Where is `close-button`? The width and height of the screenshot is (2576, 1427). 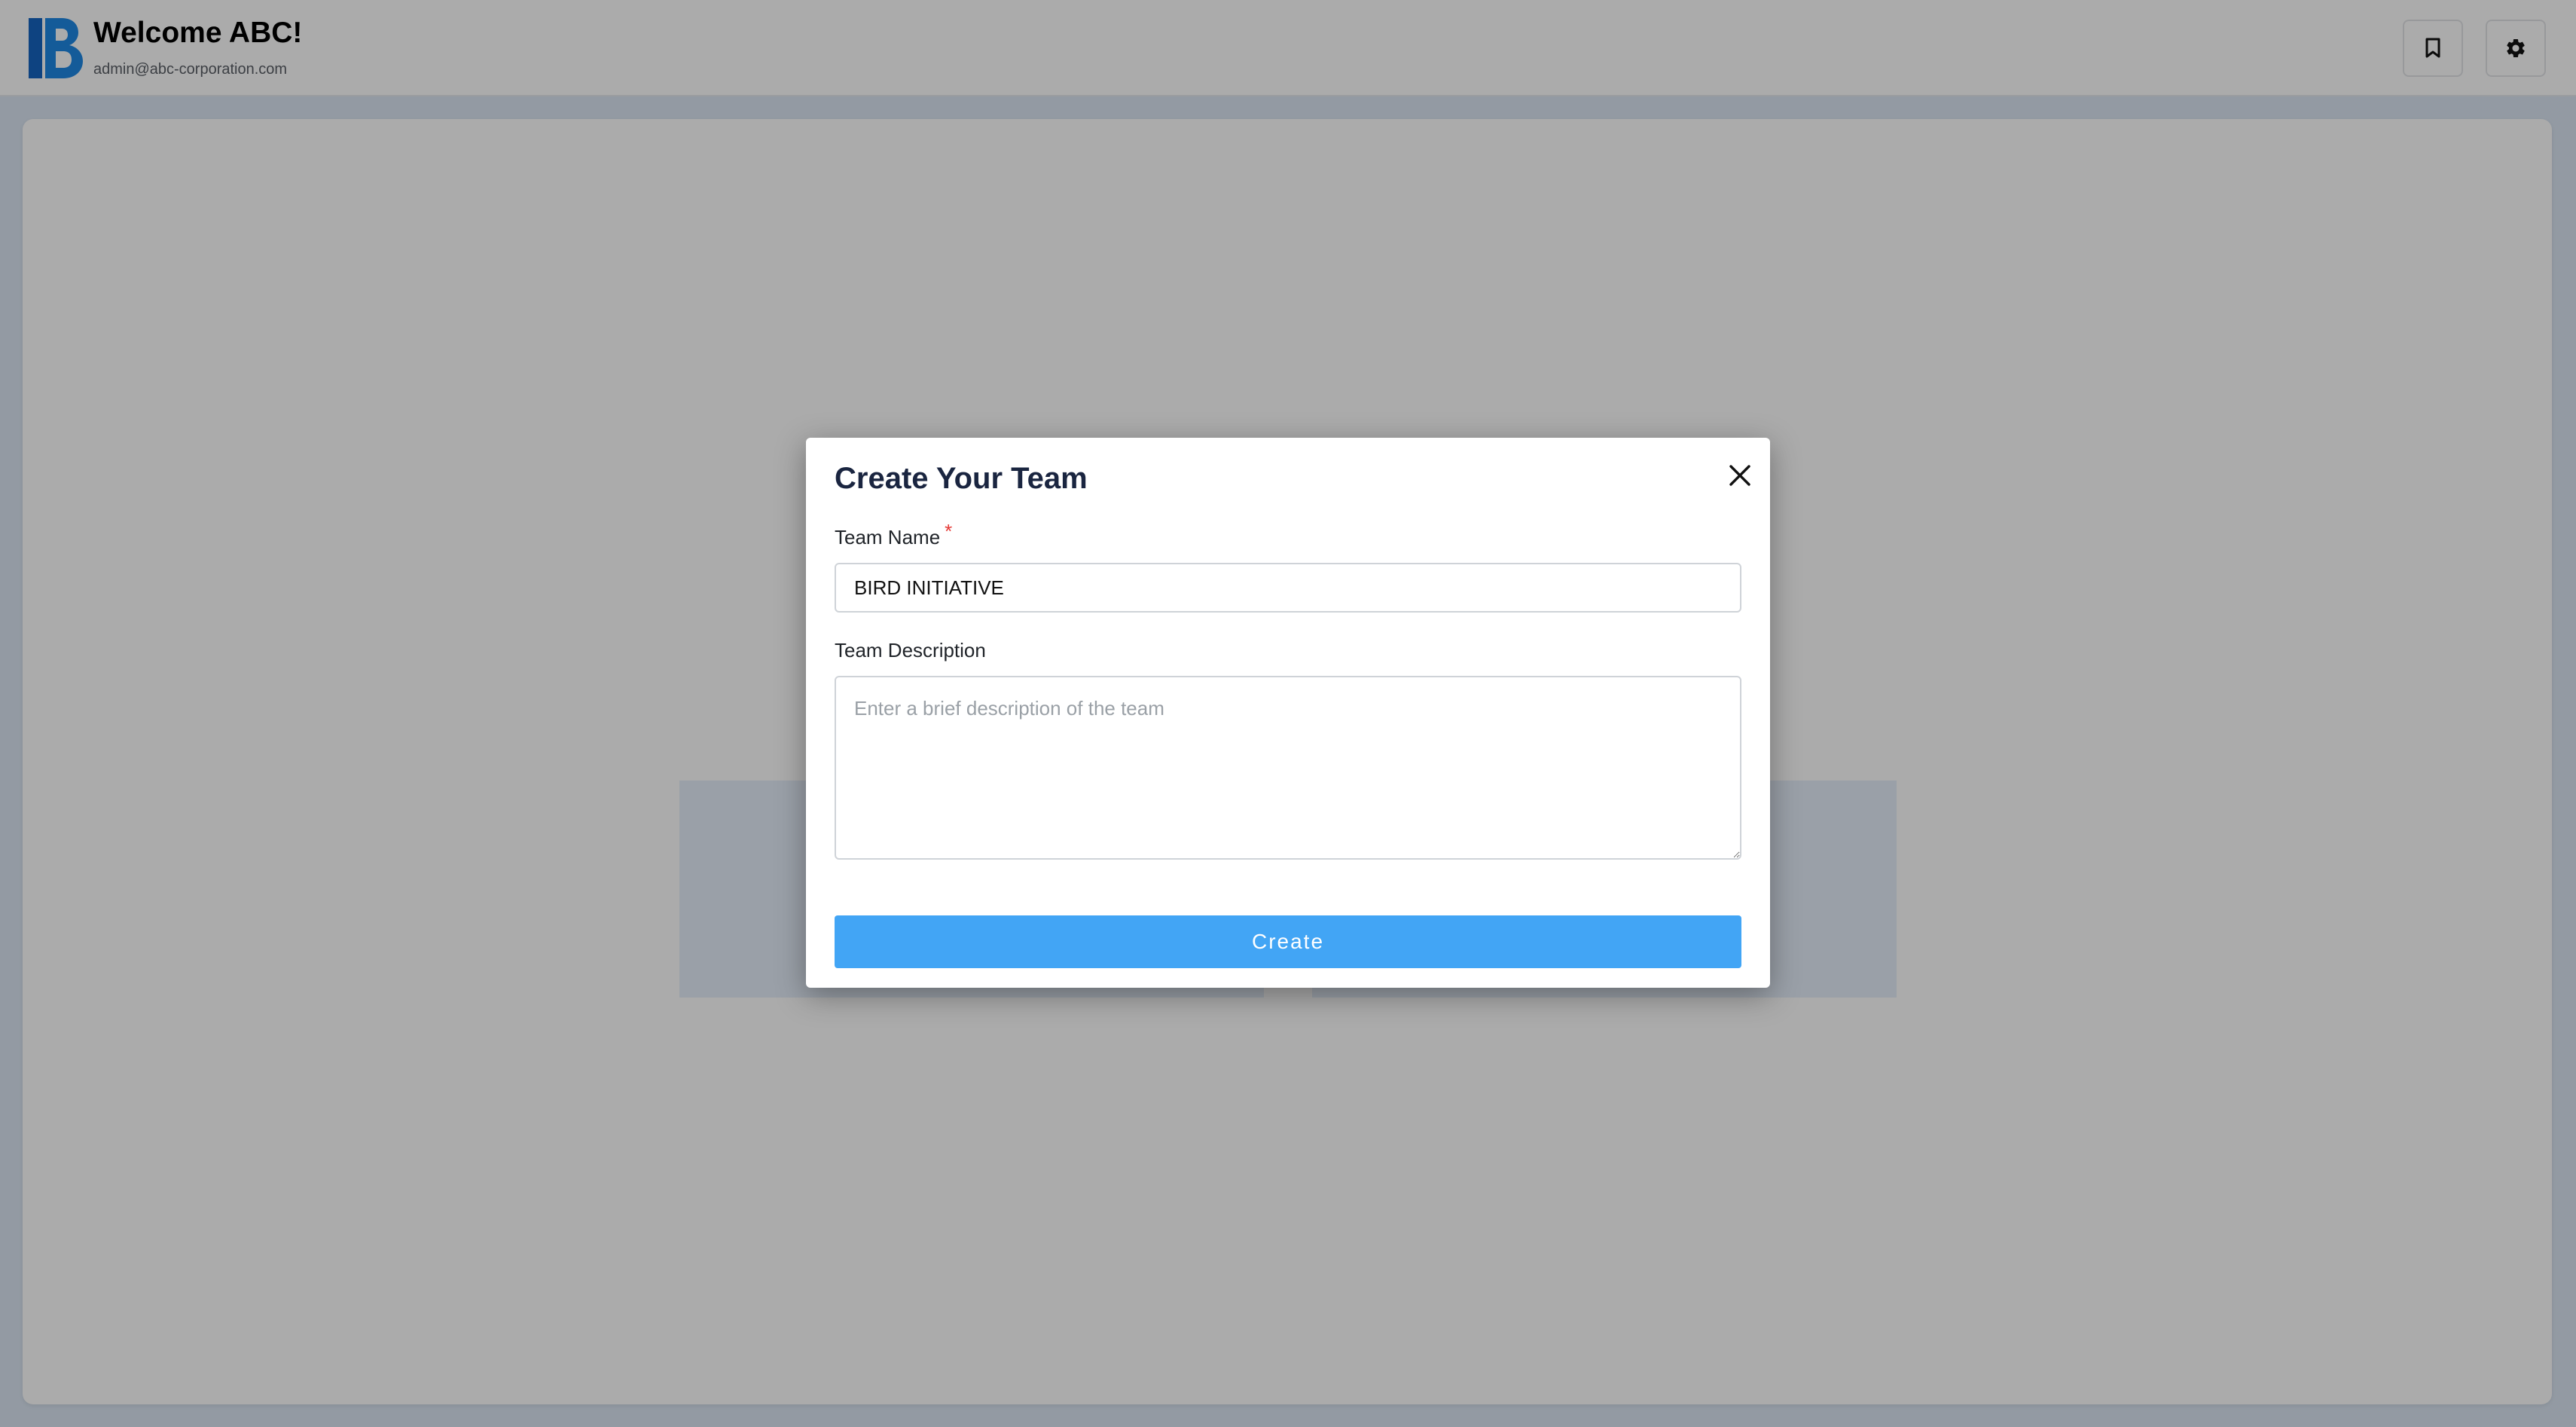 close-button is located at coordinates (1740, 476).